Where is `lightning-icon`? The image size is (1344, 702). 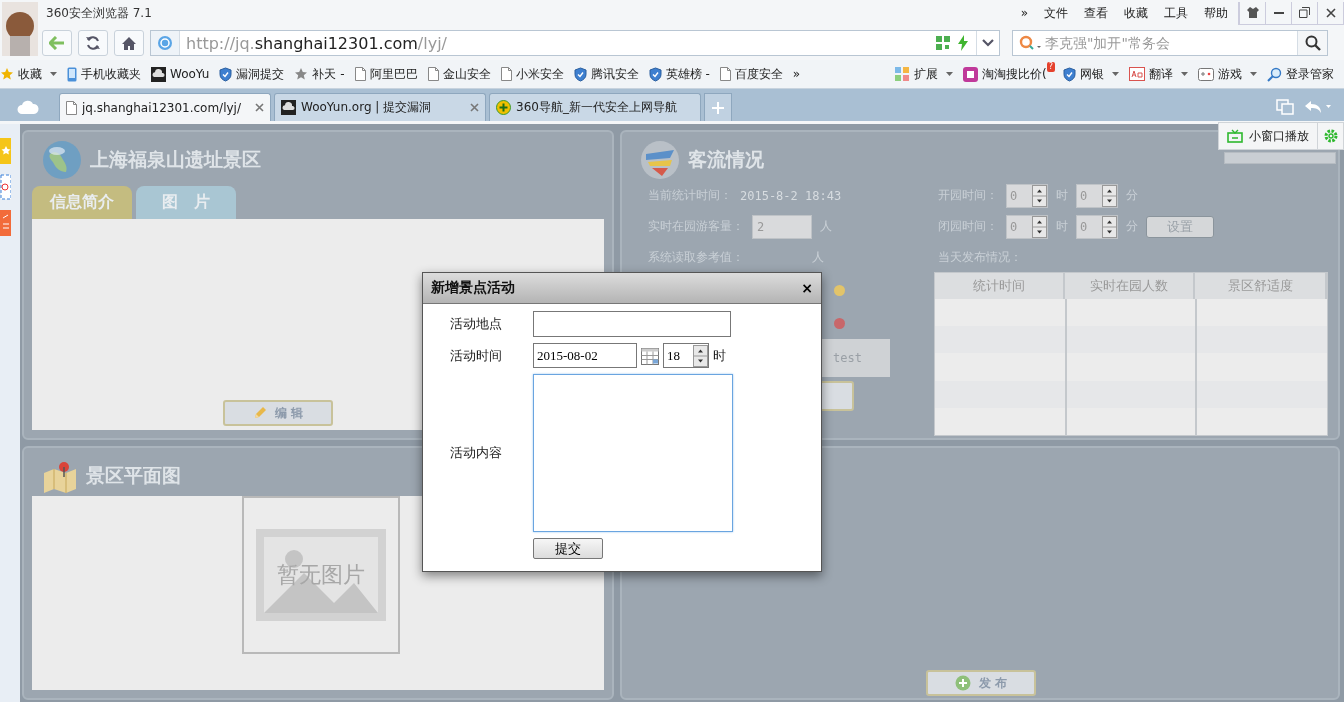
lightning-icon is located at coordinates (963, 43).